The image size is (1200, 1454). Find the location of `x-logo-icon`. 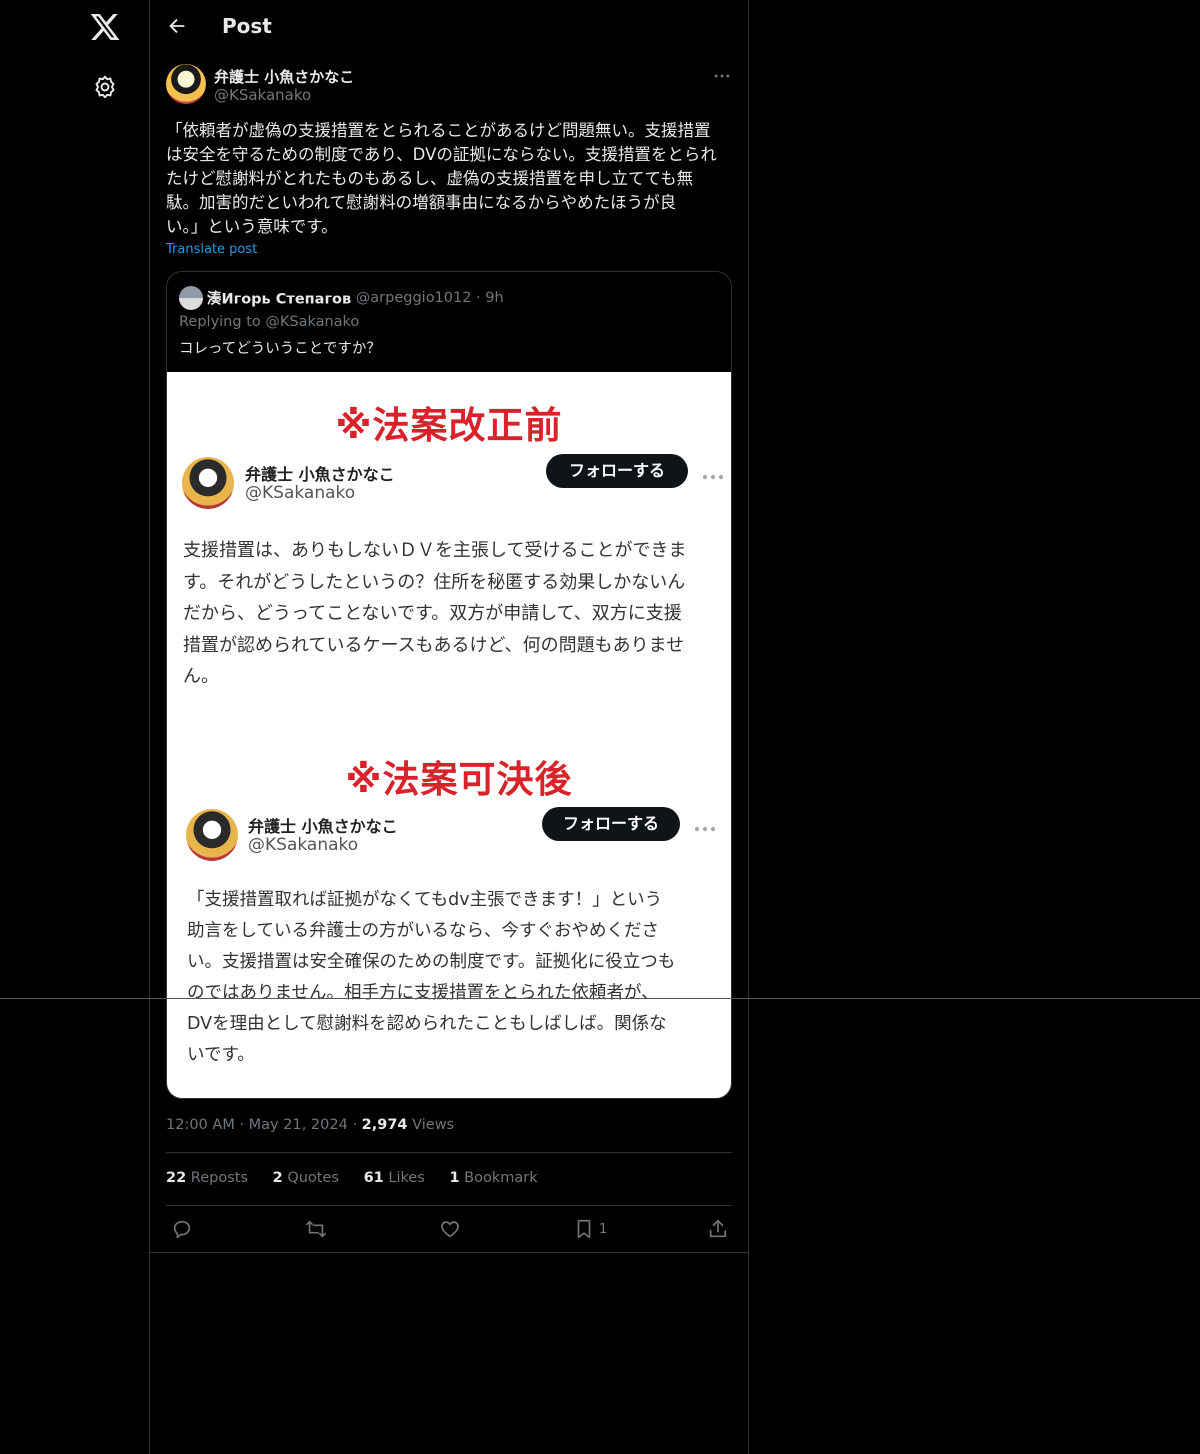

x-logo-icon is located at coordinates (105, 27).